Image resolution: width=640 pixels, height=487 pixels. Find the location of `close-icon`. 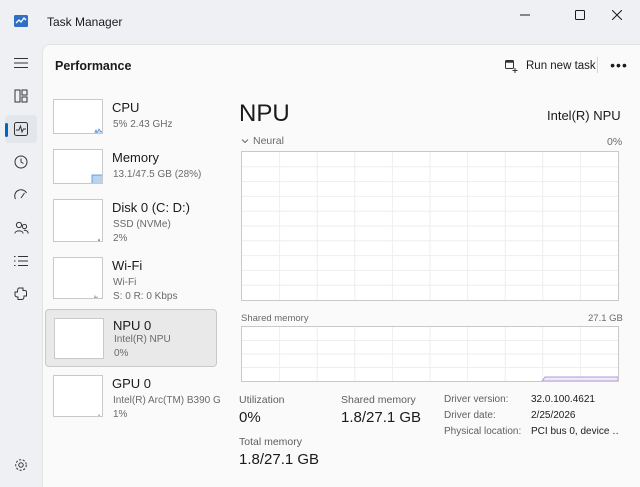

close-icon is located at coordinates (617, 15).